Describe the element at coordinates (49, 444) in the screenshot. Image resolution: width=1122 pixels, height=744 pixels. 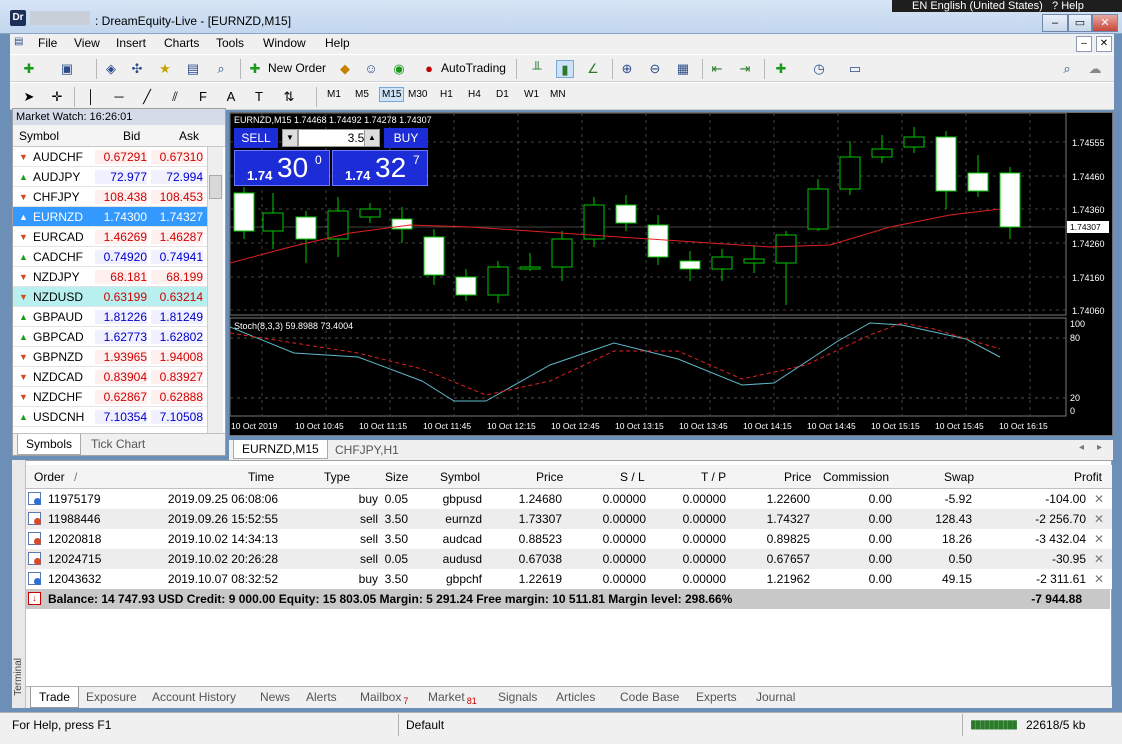
I see `tab-symbols: Symbols` at that location.